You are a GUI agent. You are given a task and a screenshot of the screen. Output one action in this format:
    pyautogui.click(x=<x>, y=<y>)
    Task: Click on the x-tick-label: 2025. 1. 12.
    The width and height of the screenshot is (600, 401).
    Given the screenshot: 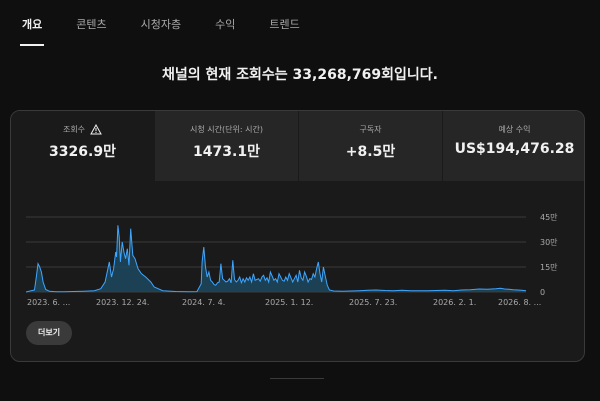 What is the action you would take?
    pyautogui.click(x=289, y=302)
    